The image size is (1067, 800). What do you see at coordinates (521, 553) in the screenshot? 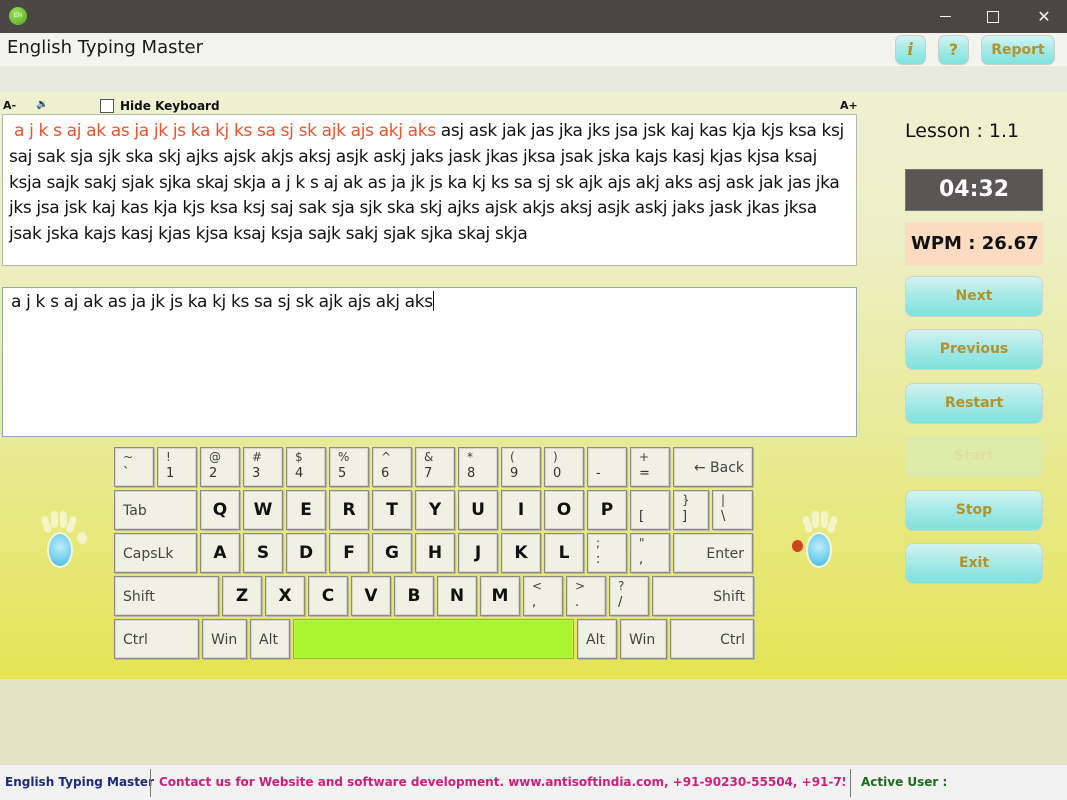
I see `key-k: K` at bounding box center [521, 553].